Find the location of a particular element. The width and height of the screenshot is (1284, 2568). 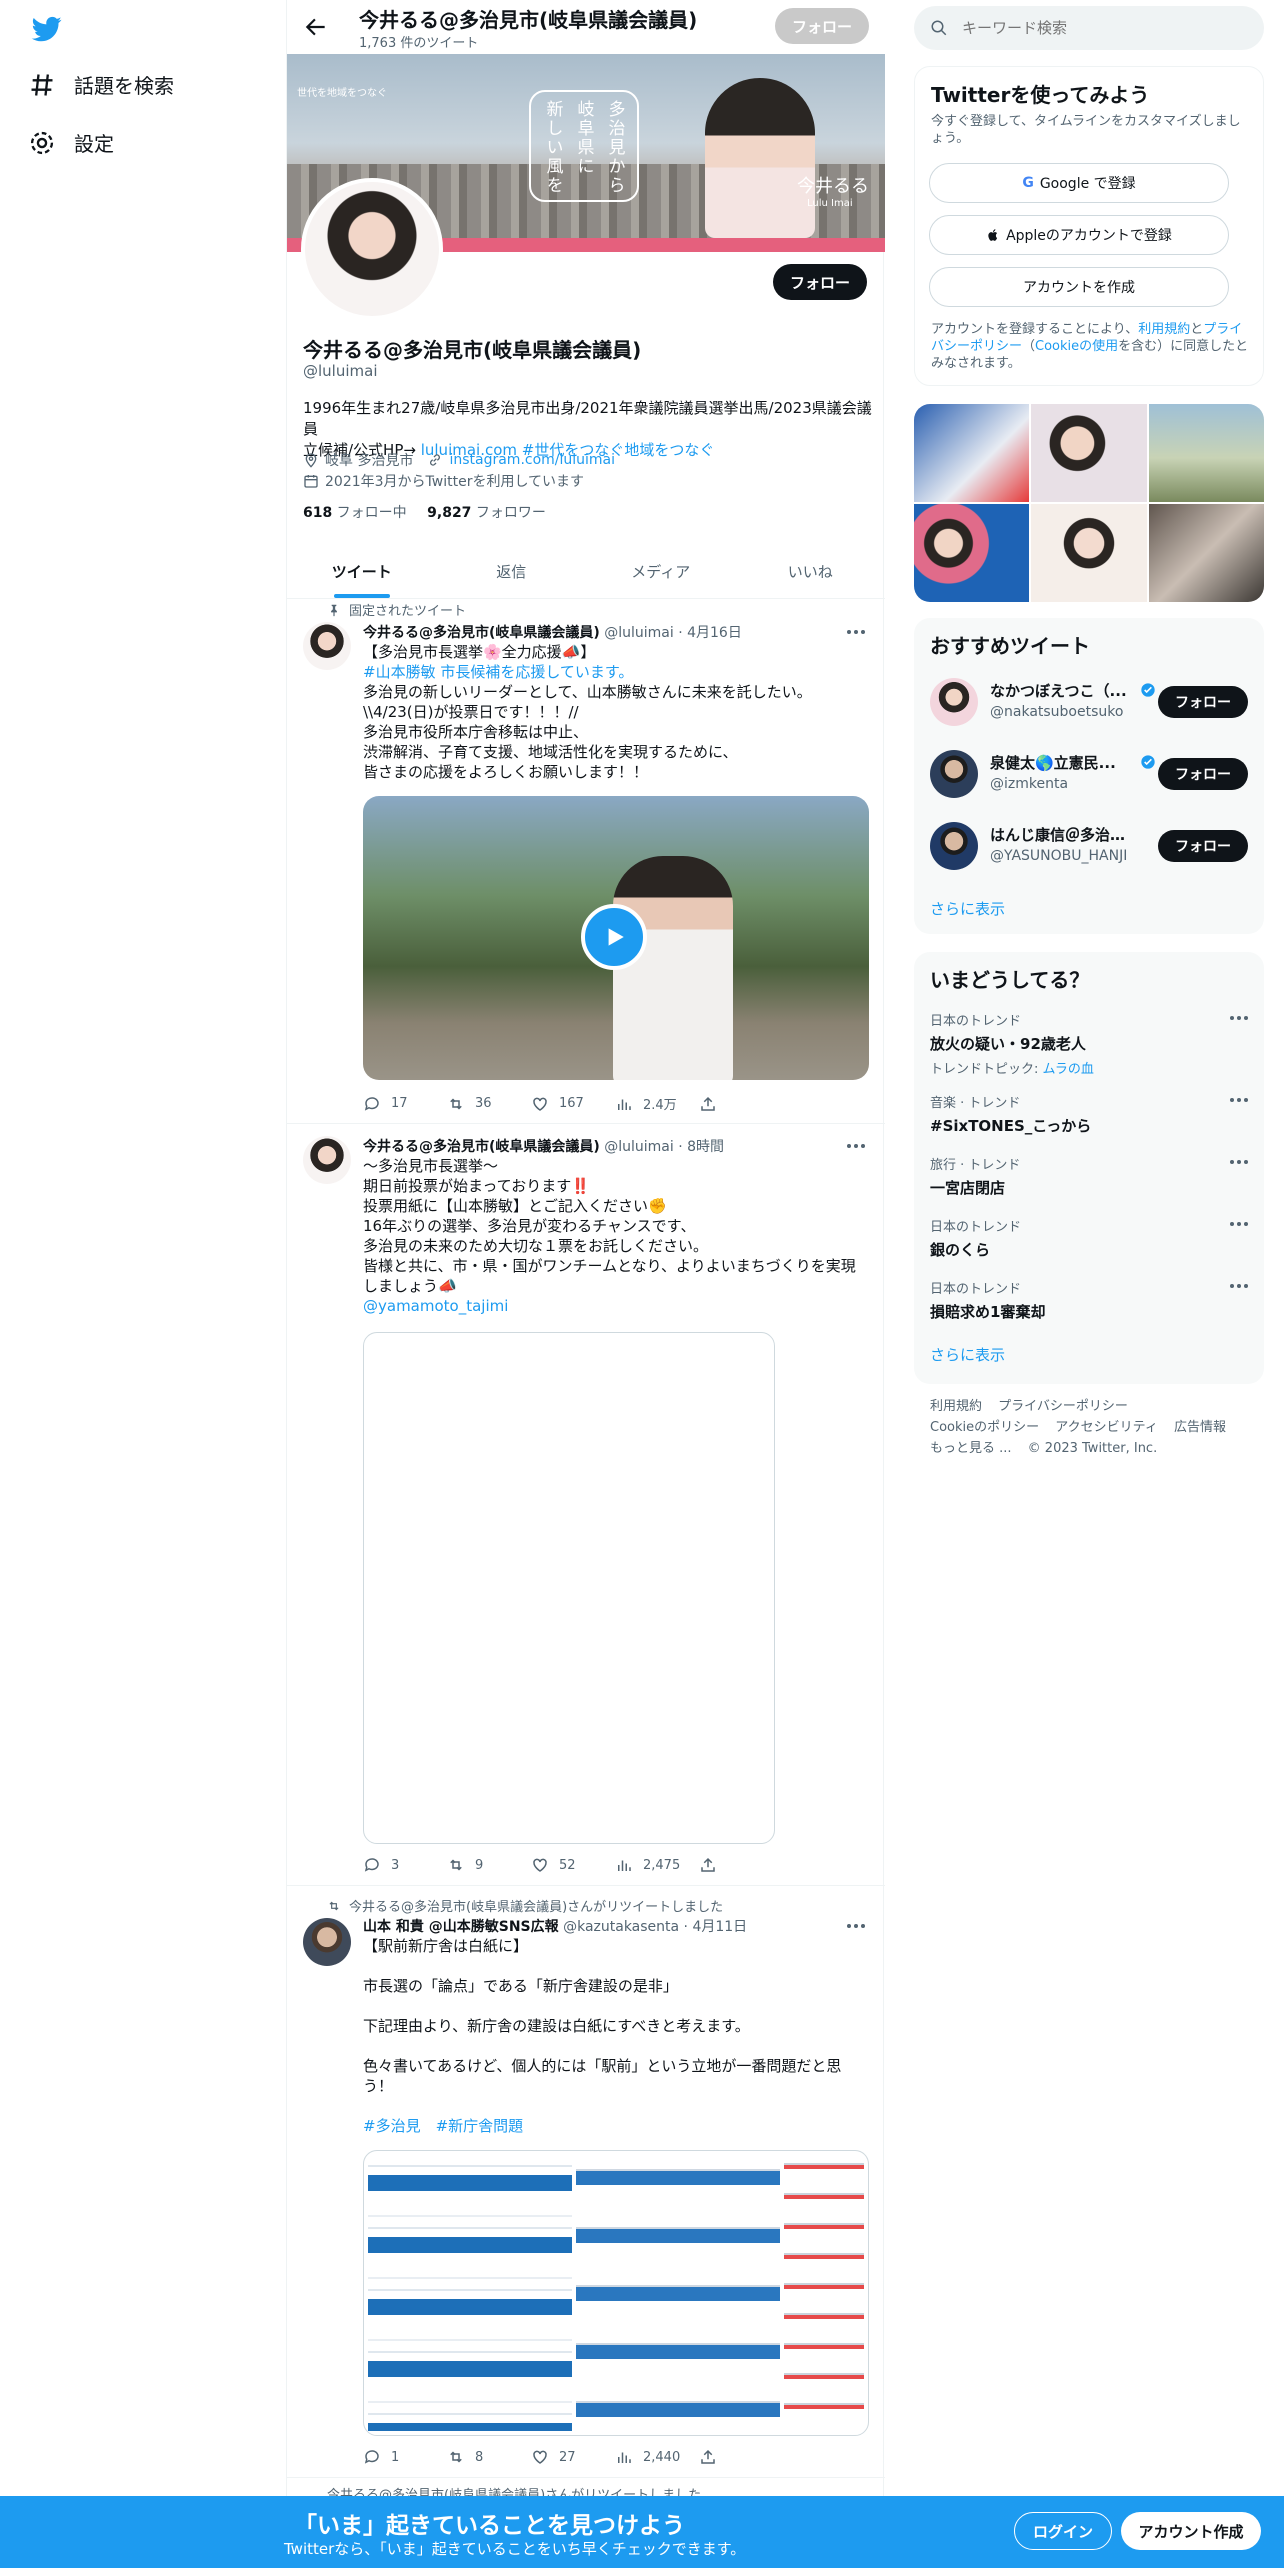

reply-action: 1 is located at coordinates (405, 2457).